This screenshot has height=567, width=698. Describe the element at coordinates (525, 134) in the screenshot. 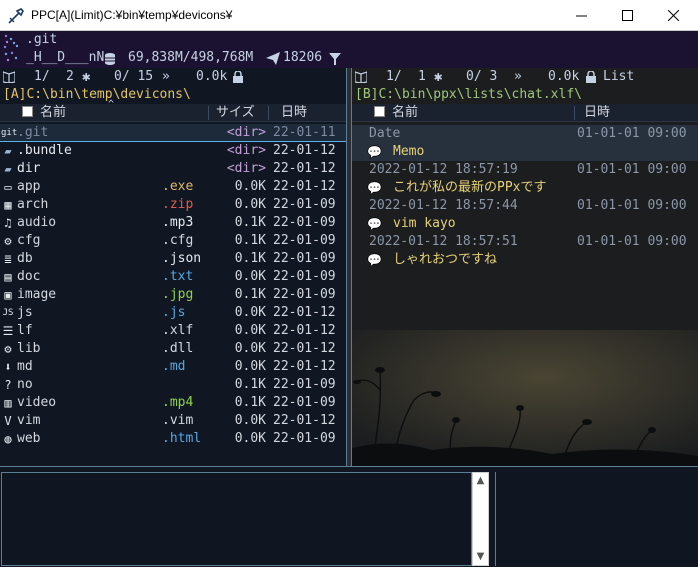

I see `chat-entry: Date 01-01-01 09:00` at that location.